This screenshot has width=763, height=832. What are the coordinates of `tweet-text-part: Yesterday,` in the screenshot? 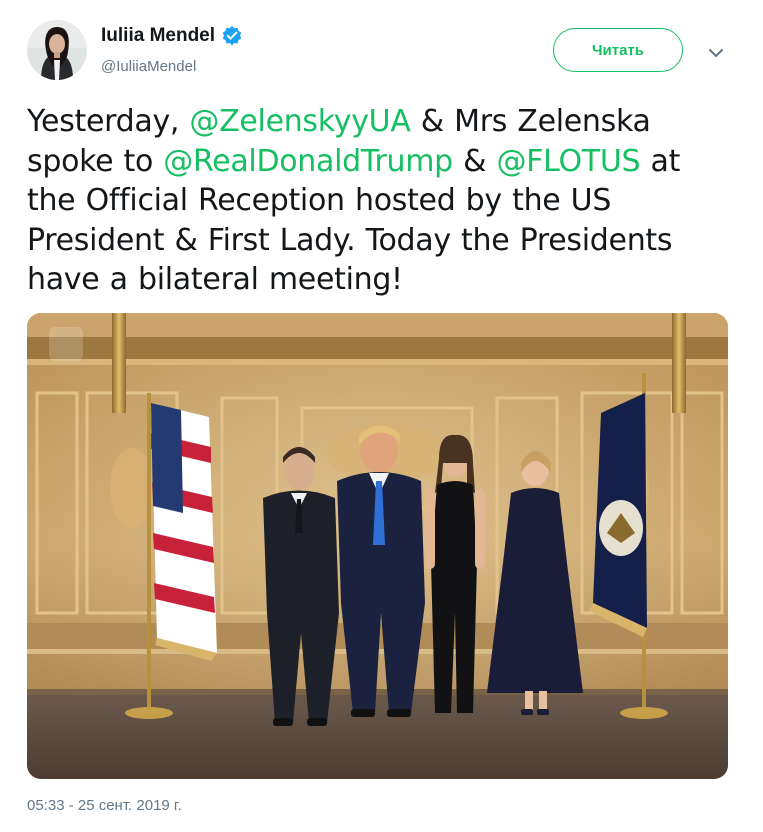 It's located at (108, 121).